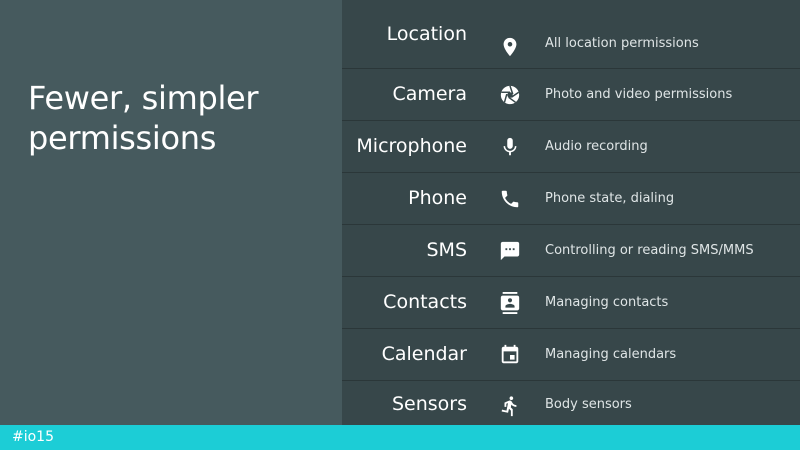 The height and width of the screenshot is (450, 800). I want to click on permission-description: Managing contacts, so click(607, 302).